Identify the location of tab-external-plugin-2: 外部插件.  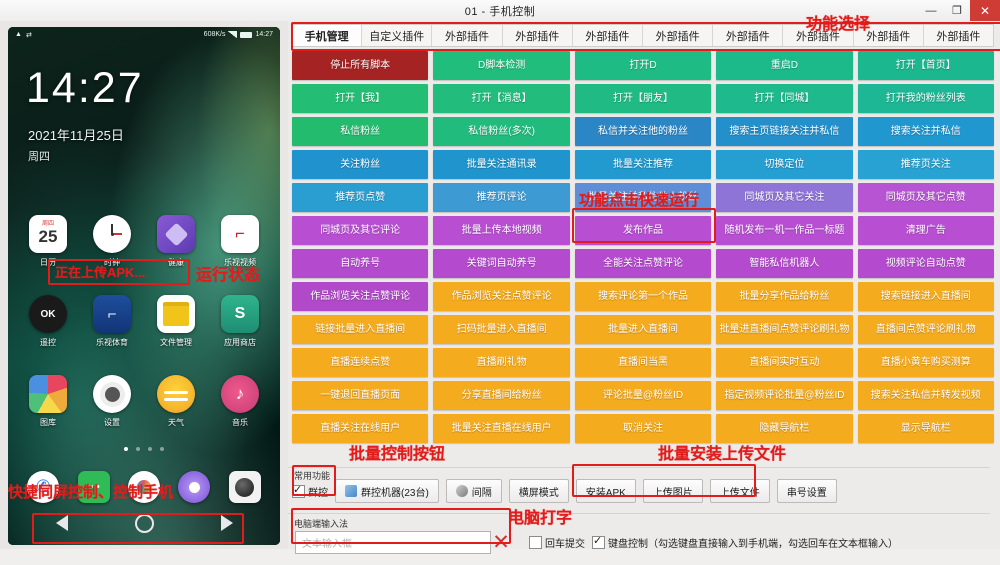
(538, 35).